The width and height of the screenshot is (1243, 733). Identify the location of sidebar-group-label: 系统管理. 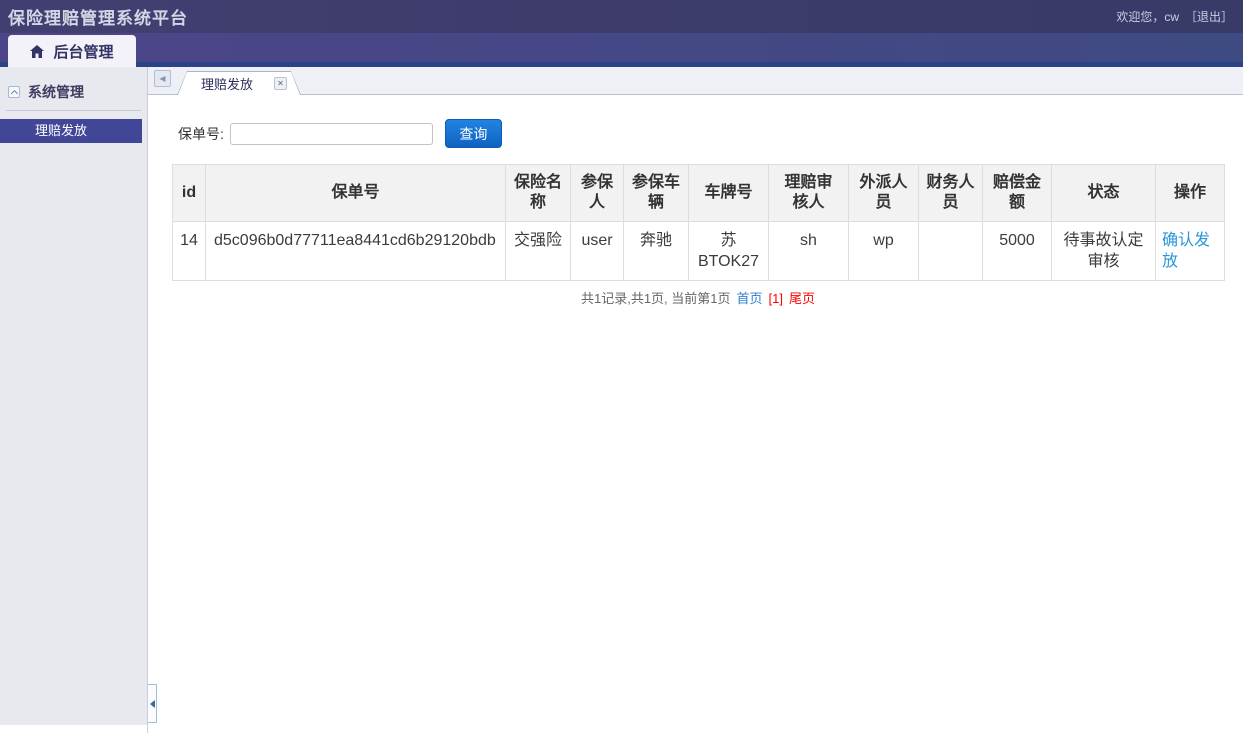
(56, 92).